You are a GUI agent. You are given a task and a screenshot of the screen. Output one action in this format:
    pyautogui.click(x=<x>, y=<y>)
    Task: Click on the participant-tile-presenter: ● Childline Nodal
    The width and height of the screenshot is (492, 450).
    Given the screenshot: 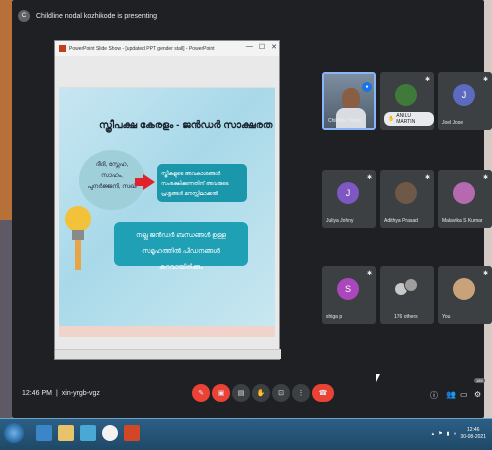 What is the action you would take?
    pyautogui.click(x=349, y=101)
    